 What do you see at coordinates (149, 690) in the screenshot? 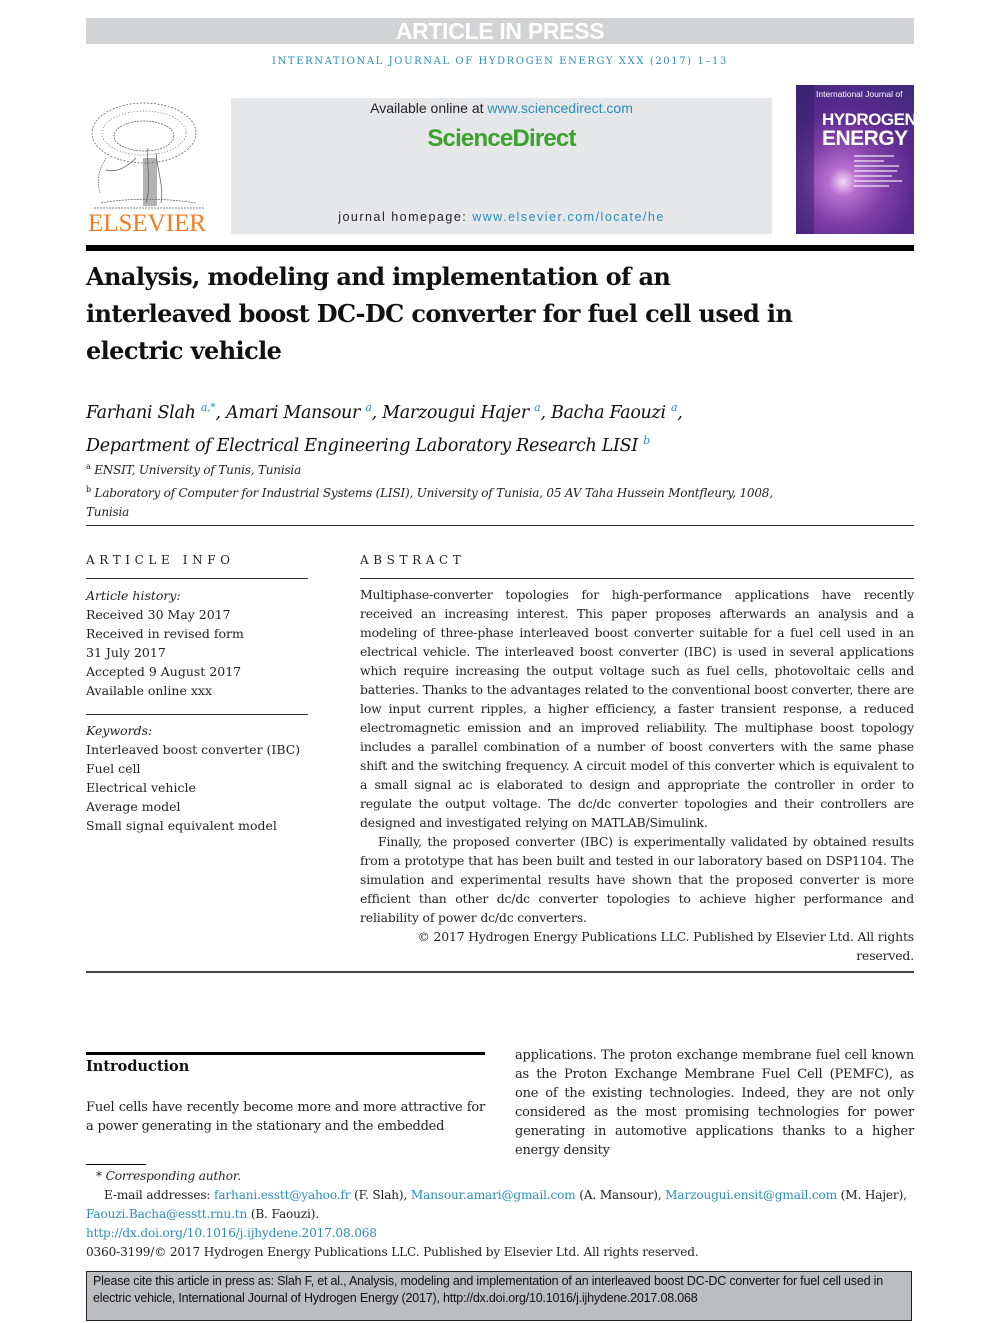
I see `history-item: Available online xxx` at bounding box center [149, 690].